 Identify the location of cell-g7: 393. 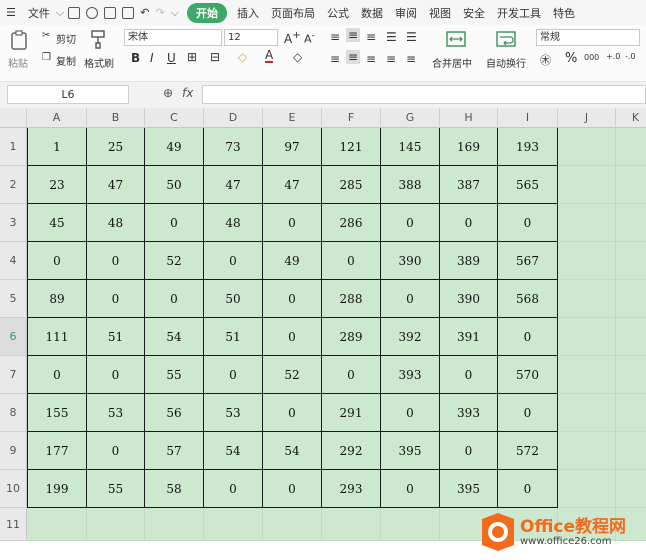
(410, 375).